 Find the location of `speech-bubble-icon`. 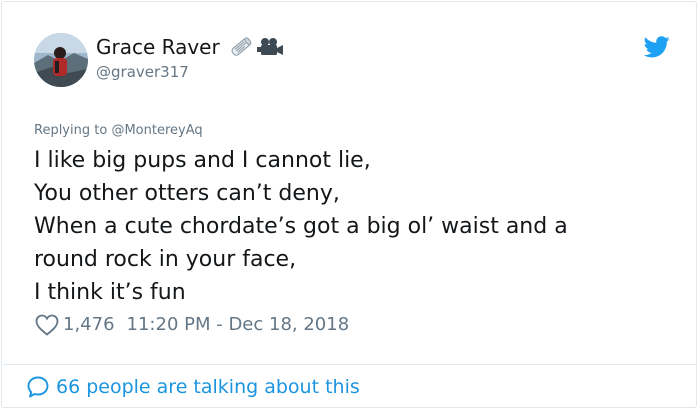

speech-bubble-icon is located at coordinates (38, 387).